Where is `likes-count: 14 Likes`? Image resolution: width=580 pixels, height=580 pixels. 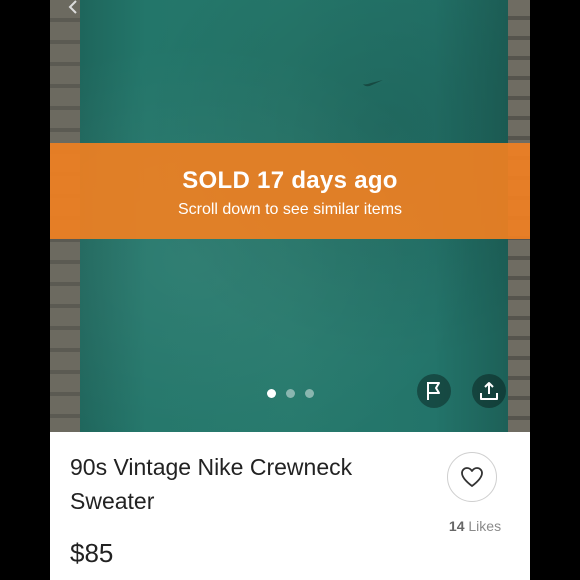 likes-count: 14 Likes is located at coordinates (475, 526).